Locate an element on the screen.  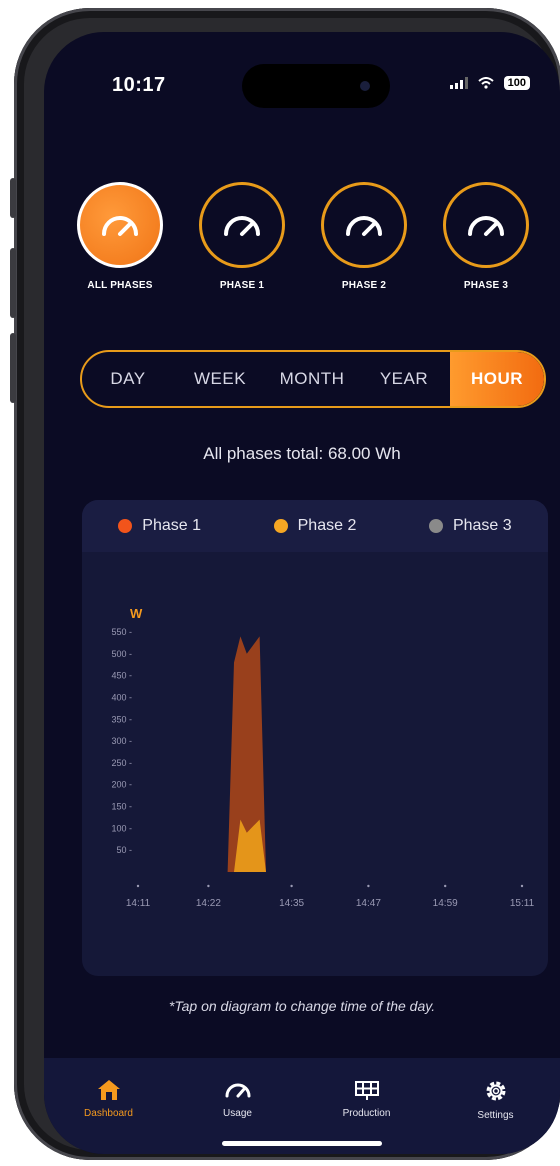
x-tick-label: 14:47 is located at coordinates (368, 903).